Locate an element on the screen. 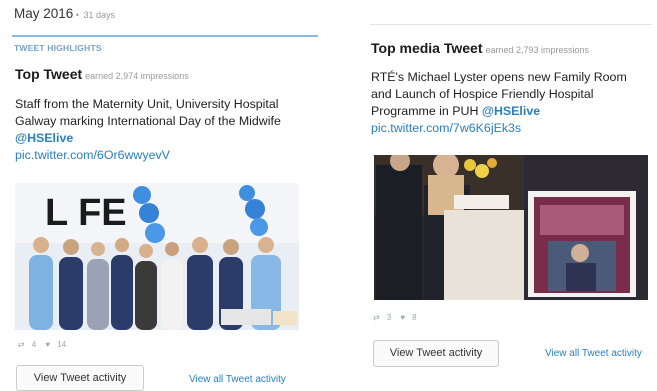 The image size is (657, 391). top-media-tweet-pic-link: pic.twitter.com/7w6K6jEk3s is located at coordinates (506, 128).